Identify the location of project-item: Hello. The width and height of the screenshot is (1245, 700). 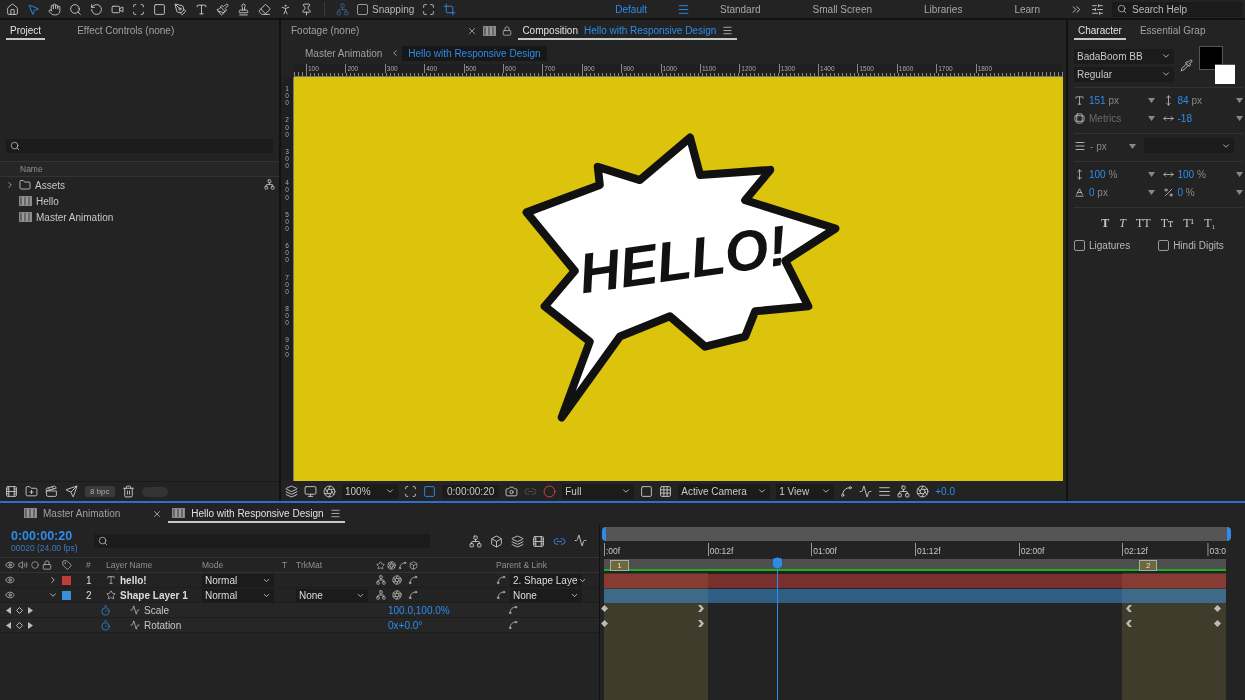
(139, 201).